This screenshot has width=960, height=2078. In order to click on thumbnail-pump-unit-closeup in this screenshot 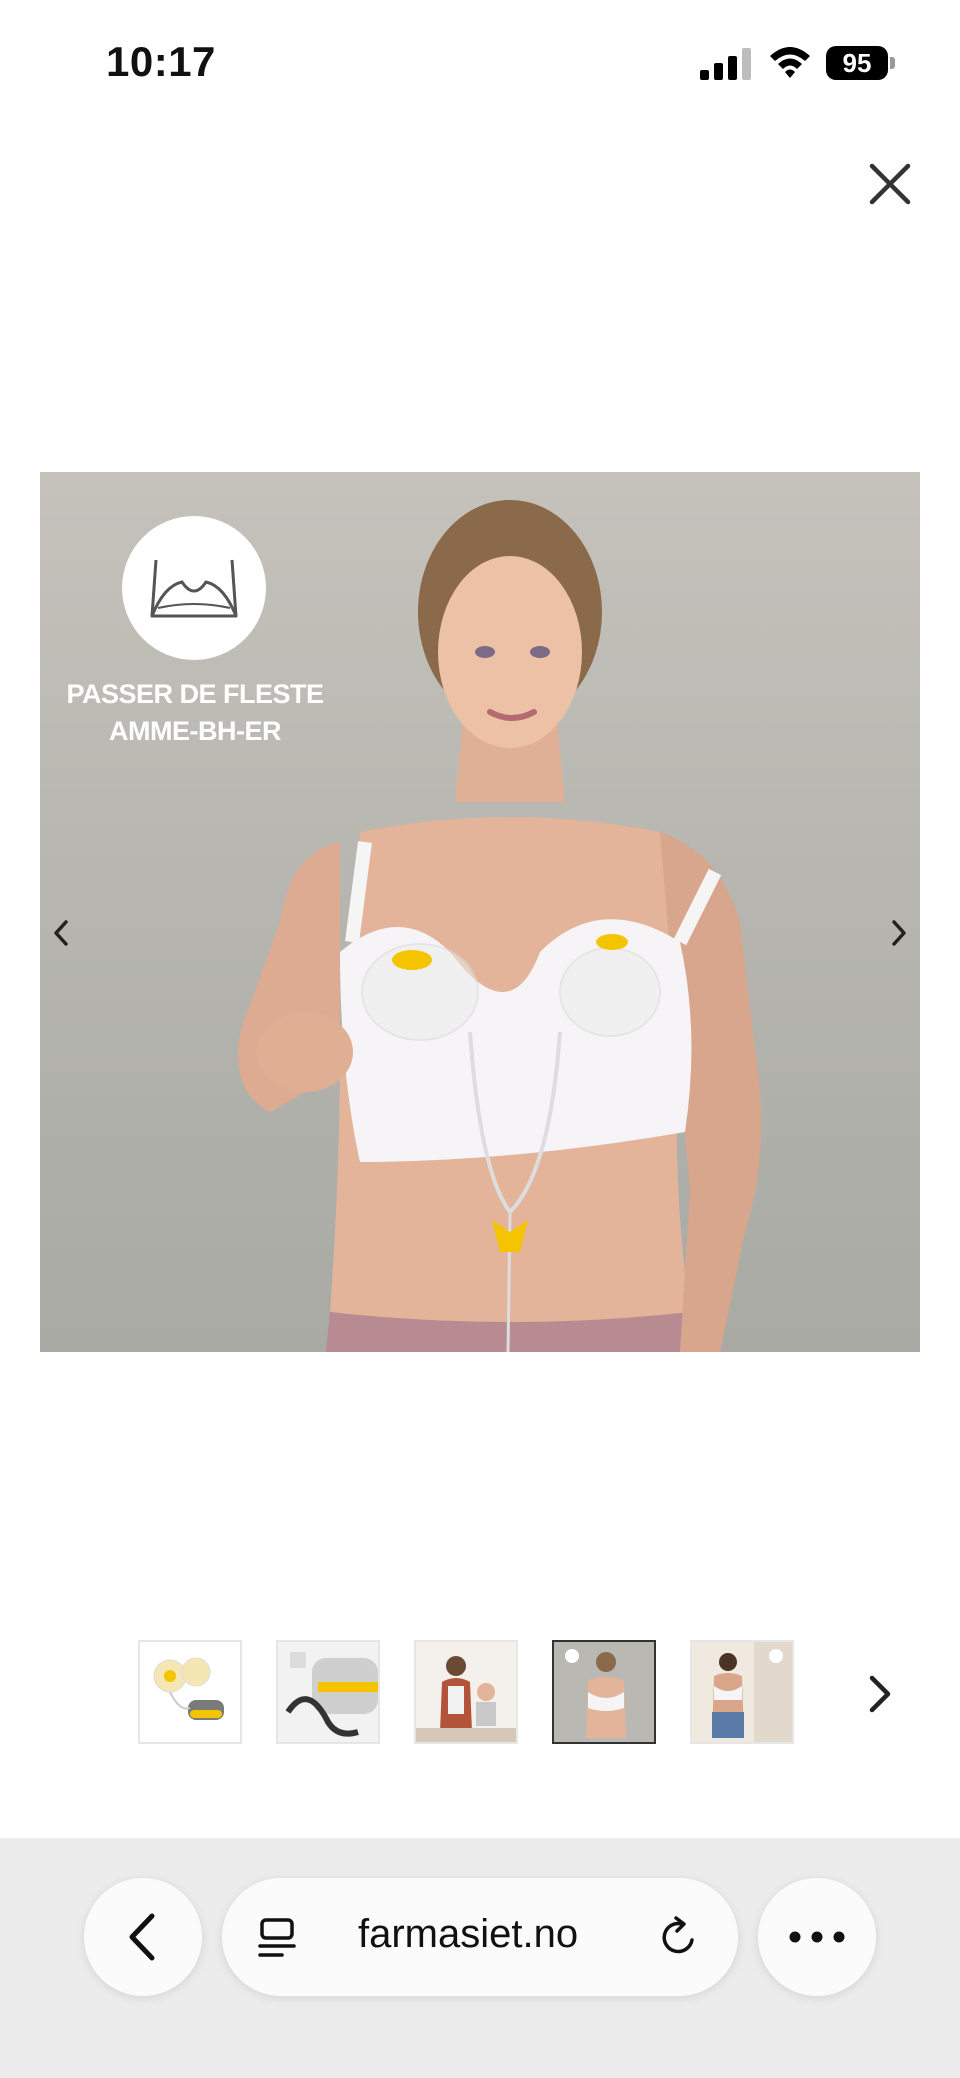, I will do `click(328, 1692)`.